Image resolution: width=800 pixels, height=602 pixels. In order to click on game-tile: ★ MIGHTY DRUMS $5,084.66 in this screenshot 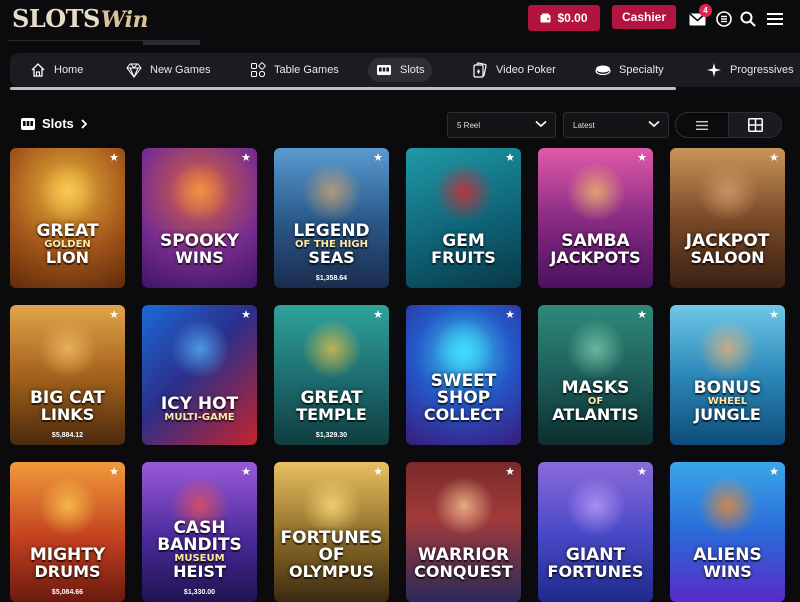, I will do `click(67, 532)`.